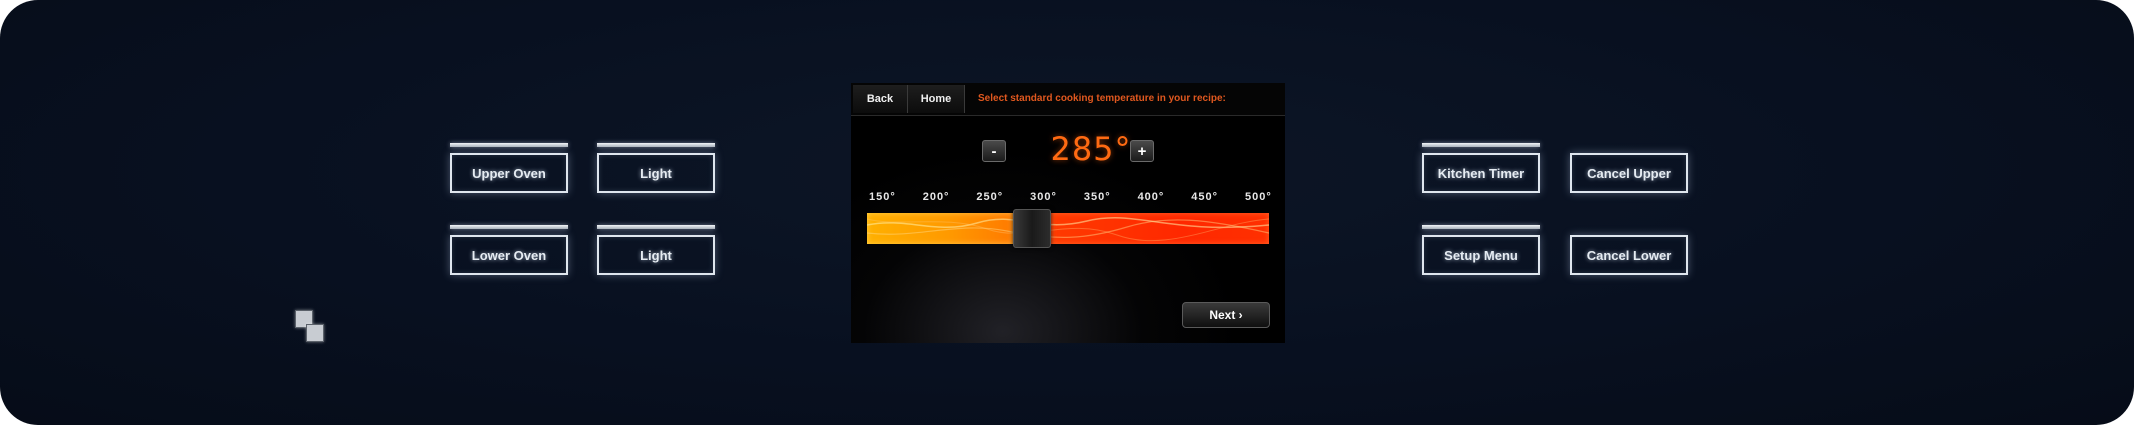  Describe the element at coordinates (1481, 255) in the screenshot. I see `setup-menu-button: Setup Menu` at that location.